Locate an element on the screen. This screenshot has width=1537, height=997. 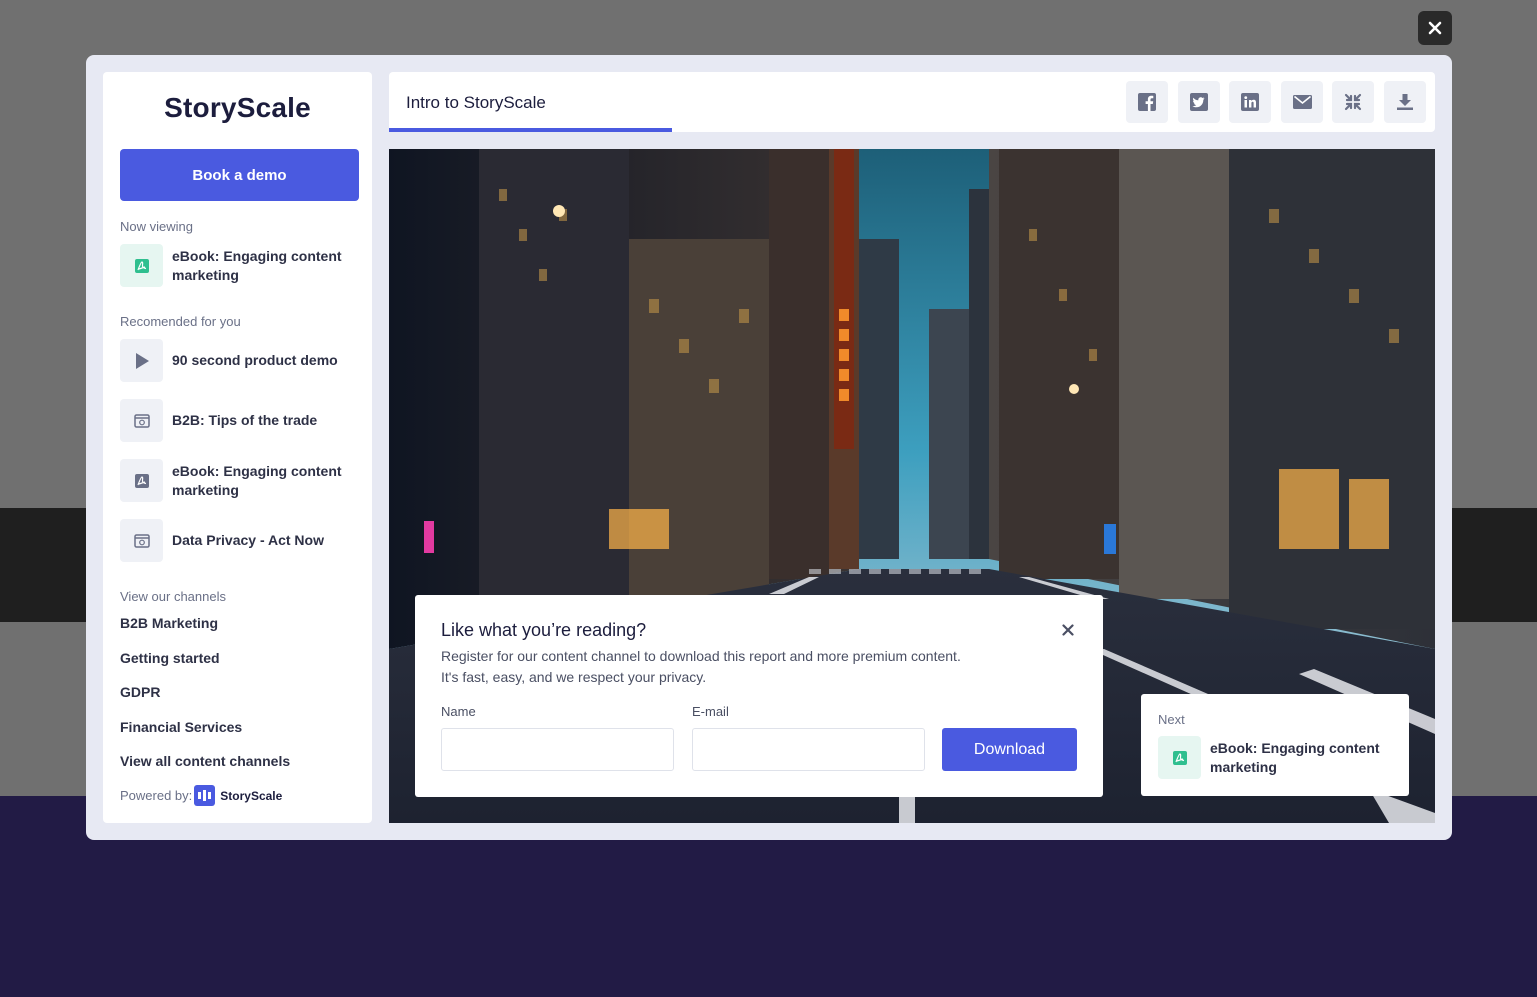
viewer-header: Intro to StoryScale is located at coordinates (912, 102).